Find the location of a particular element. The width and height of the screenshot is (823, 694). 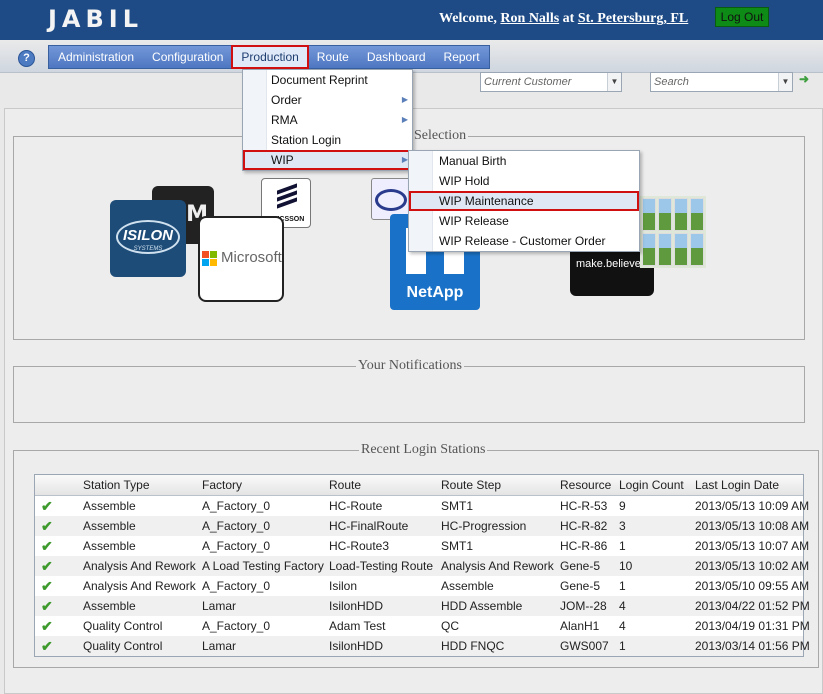

col-route: Route is located at coordinates (345, 485).